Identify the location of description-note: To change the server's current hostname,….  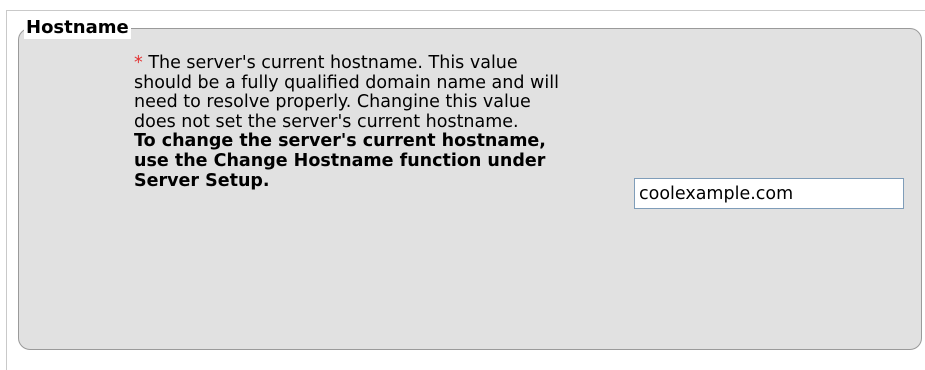
(340, 161).